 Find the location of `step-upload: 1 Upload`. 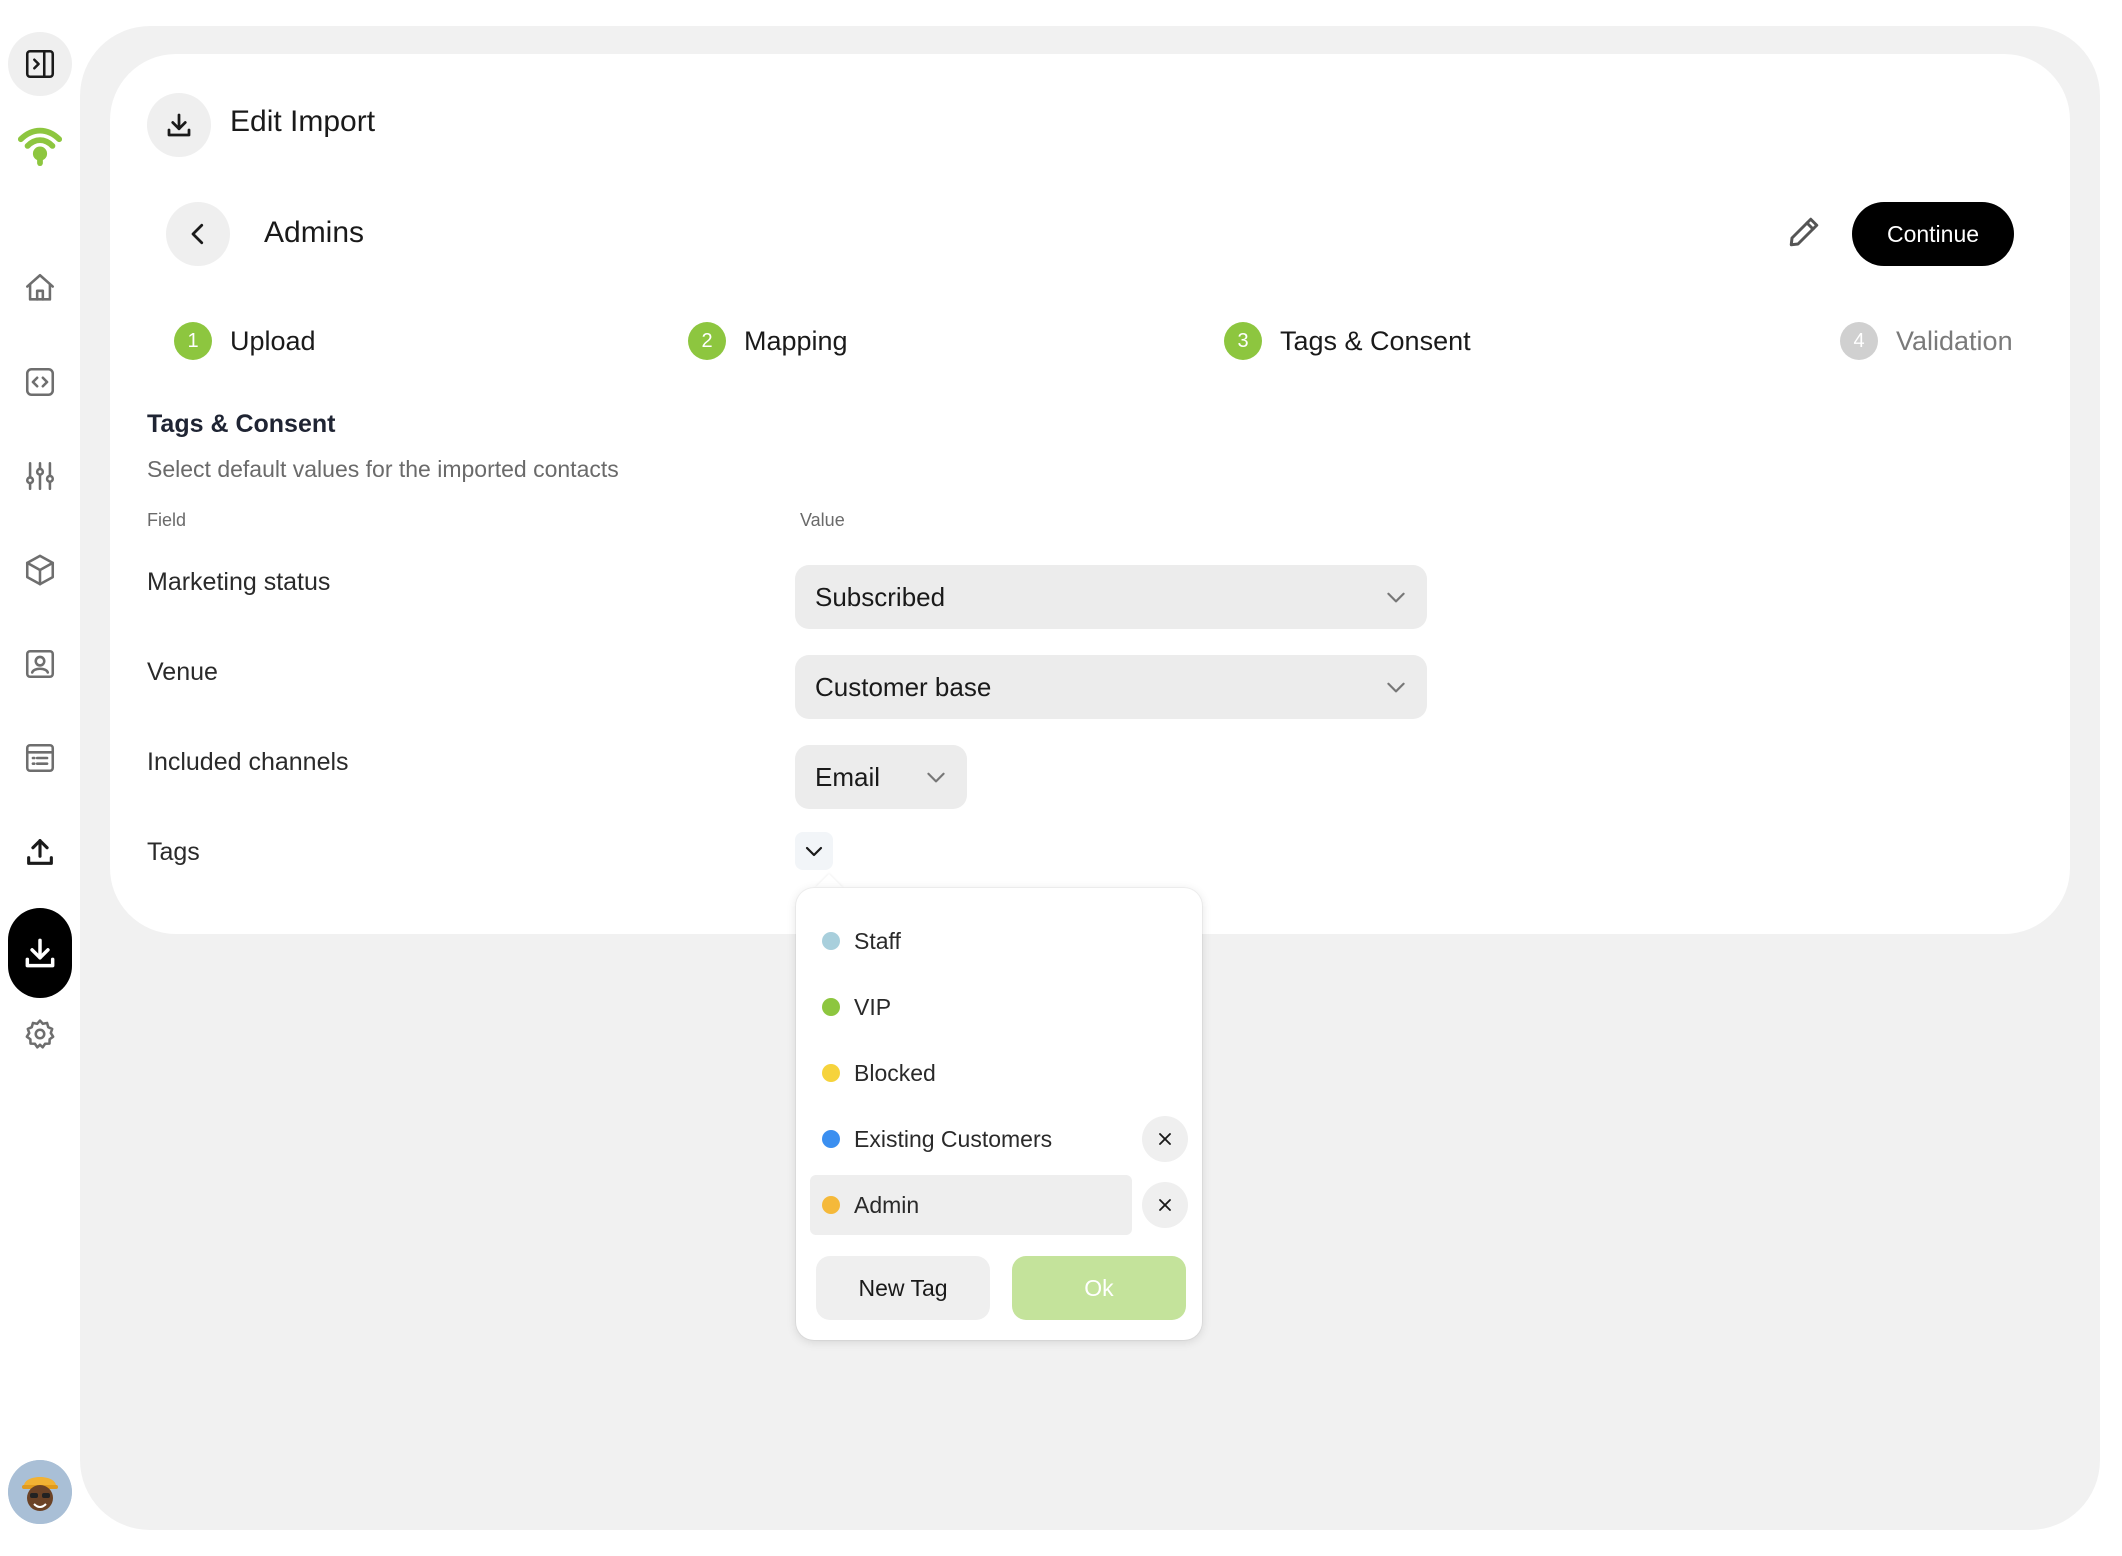

step-upload: 1 Upload is located at coordinates (245, 341).